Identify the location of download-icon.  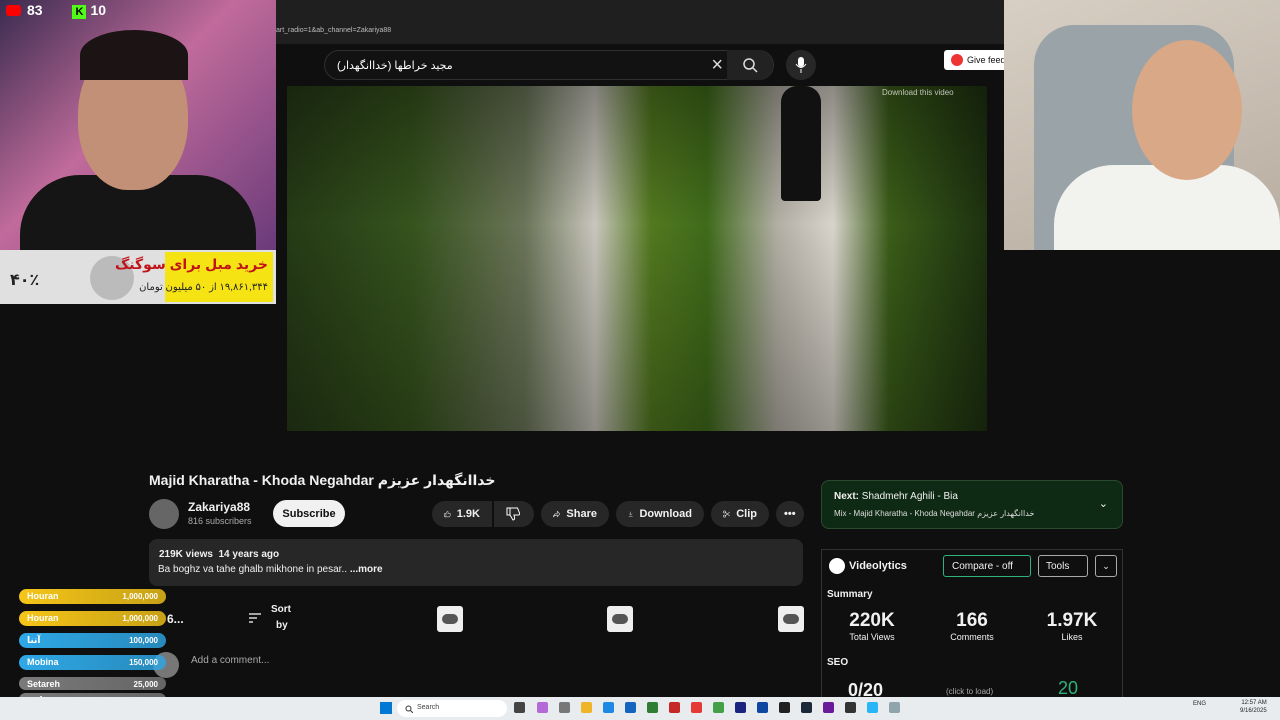
(630, 514).